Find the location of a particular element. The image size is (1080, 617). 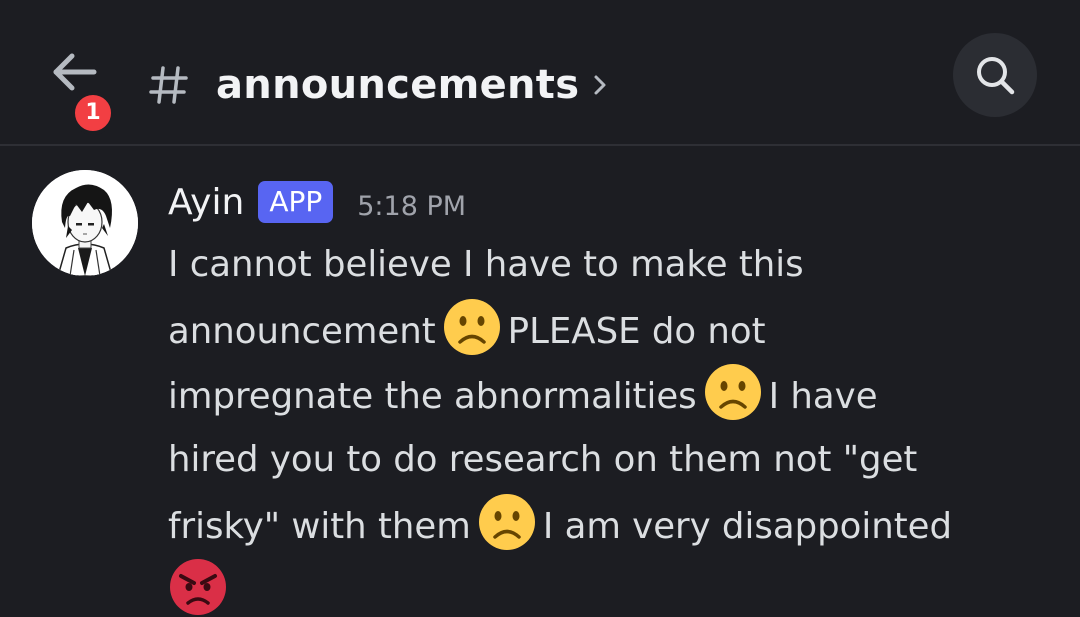

message-text: I have is located at coordinates (823, 396).